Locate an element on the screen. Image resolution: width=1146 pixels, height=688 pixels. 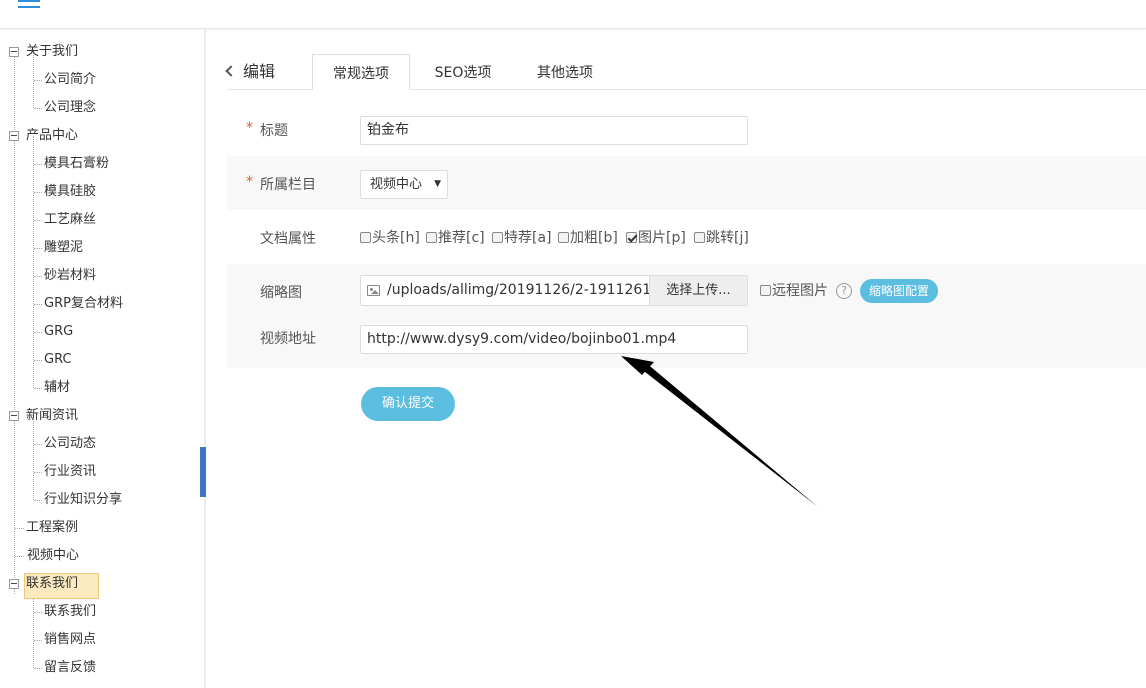
annotation-arrow is located at coordinates (719, 431).